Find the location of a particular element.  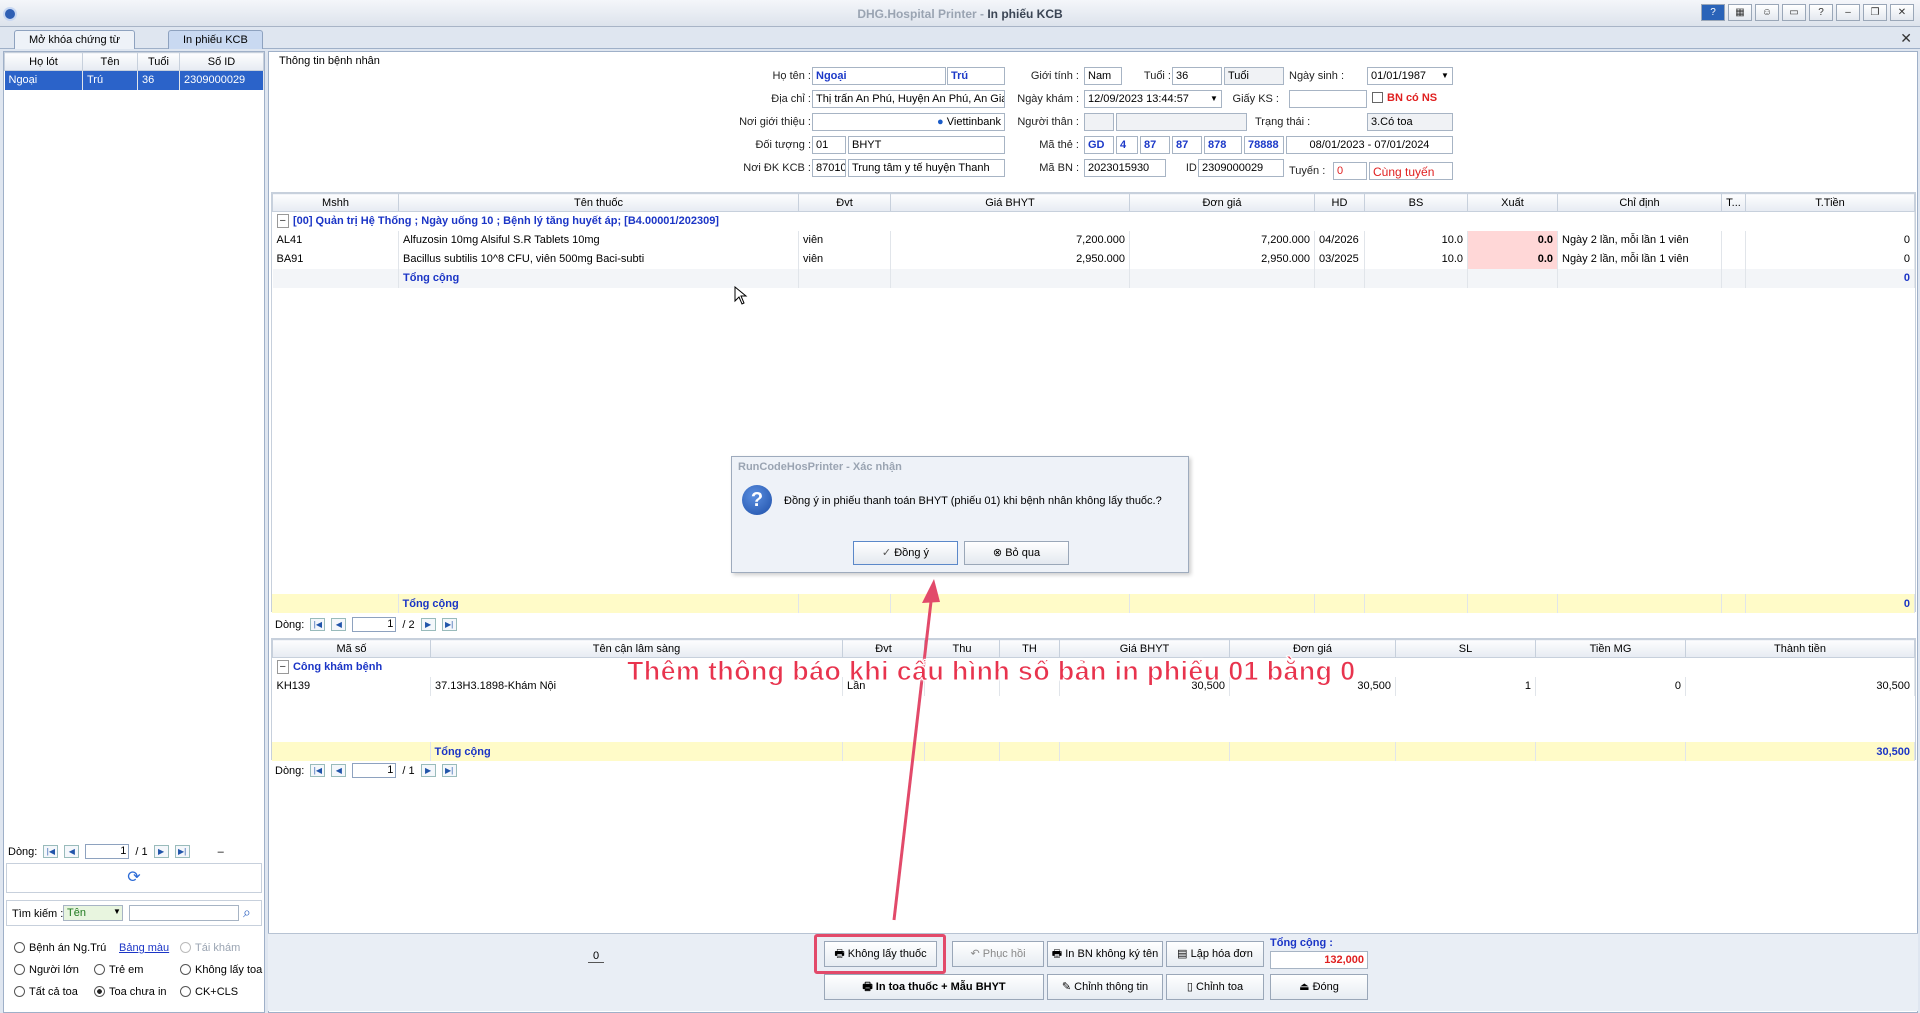

radio-khong-lay-toa: Không lấy toa is located at coordinates (221, 970).